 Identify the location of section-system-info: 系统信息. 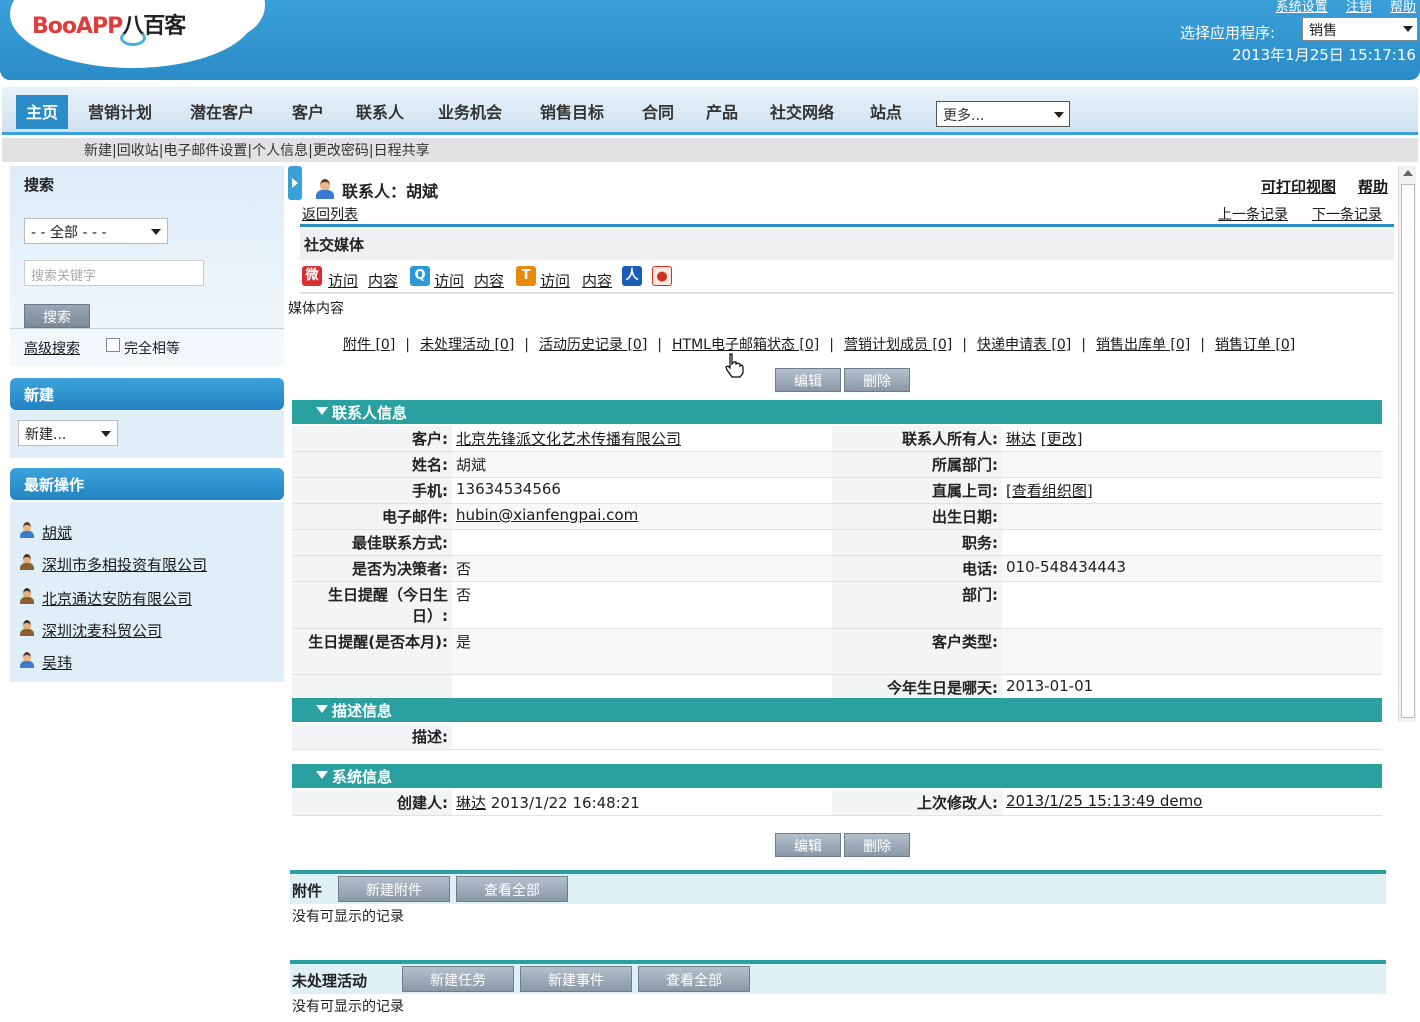
(837, 776).